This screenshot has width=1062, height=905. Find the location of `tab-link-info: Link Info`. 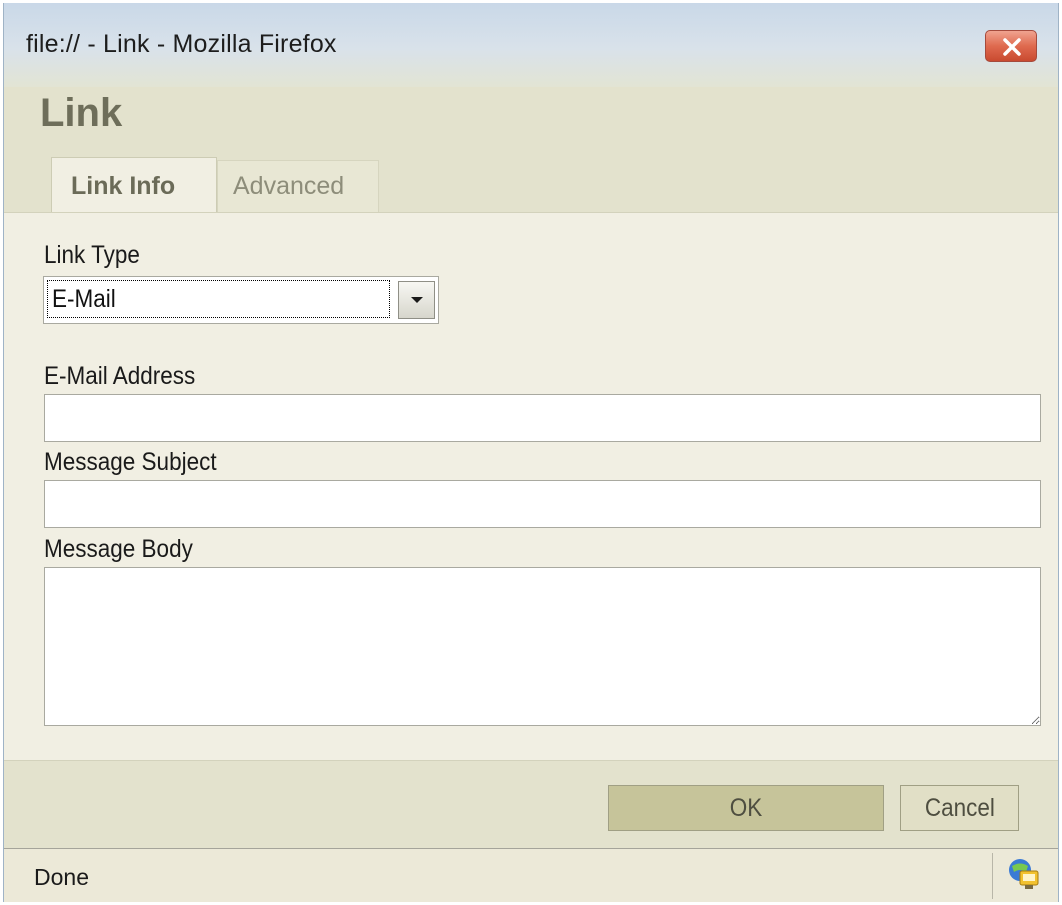

tab-link-info: Link Info is located at coordinates (134, 185).